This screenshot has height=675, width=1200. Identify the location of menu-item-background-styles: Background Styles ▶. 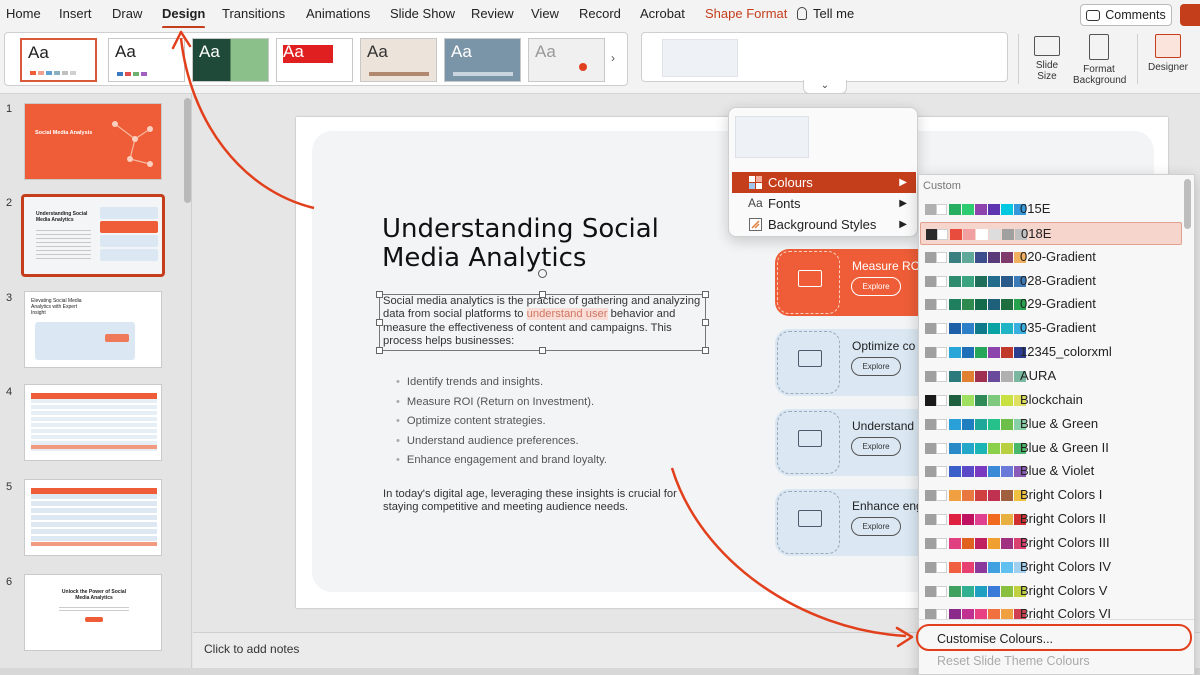
(824, 224).